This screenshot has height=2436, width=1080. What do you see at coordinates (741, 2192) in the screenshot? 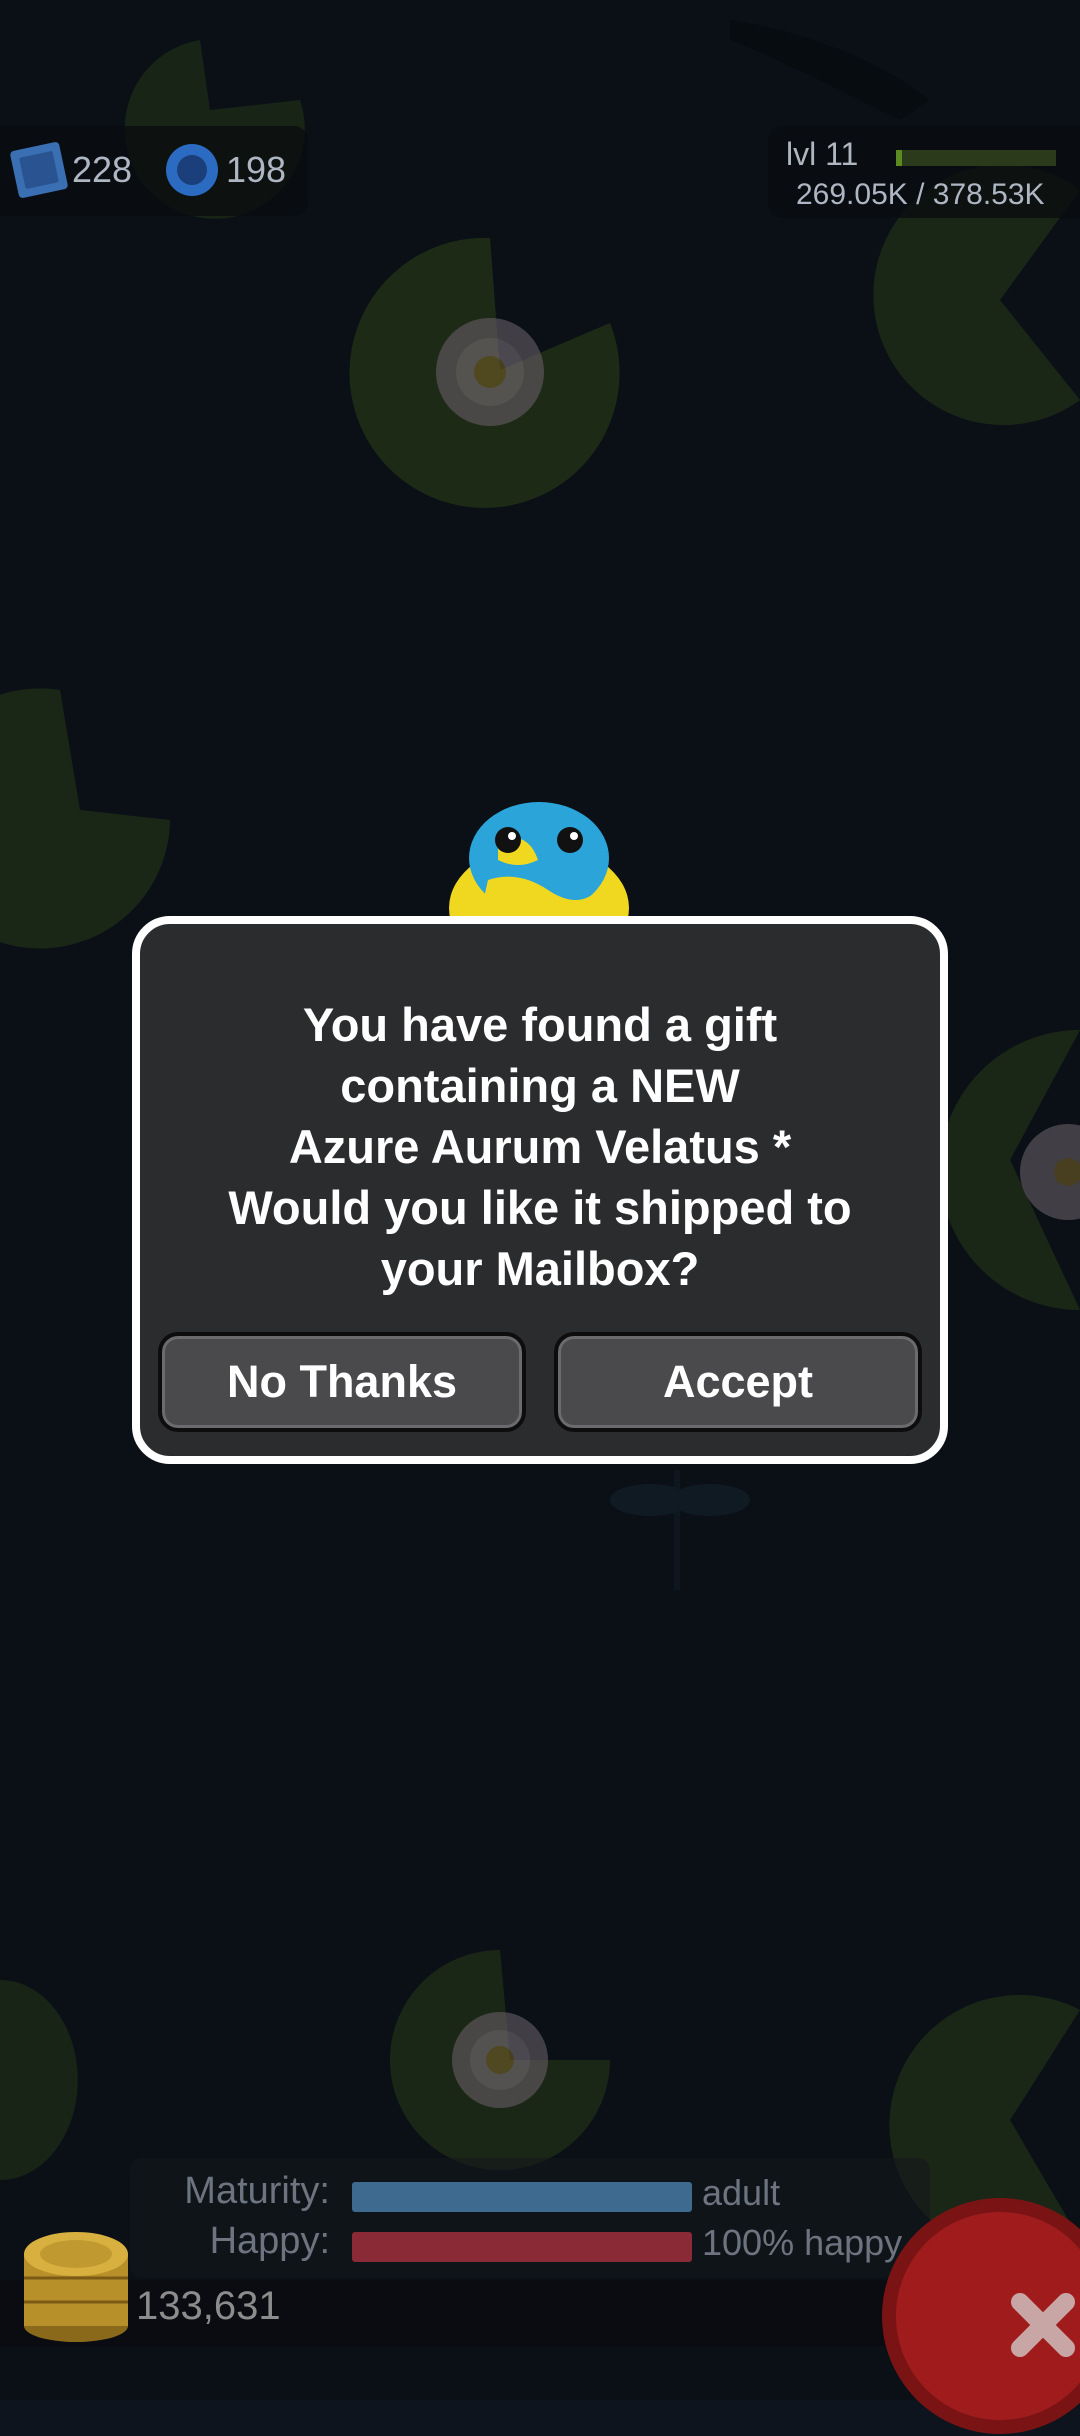
I see `maturity-value: adult` at bounding box center [741, 2192].